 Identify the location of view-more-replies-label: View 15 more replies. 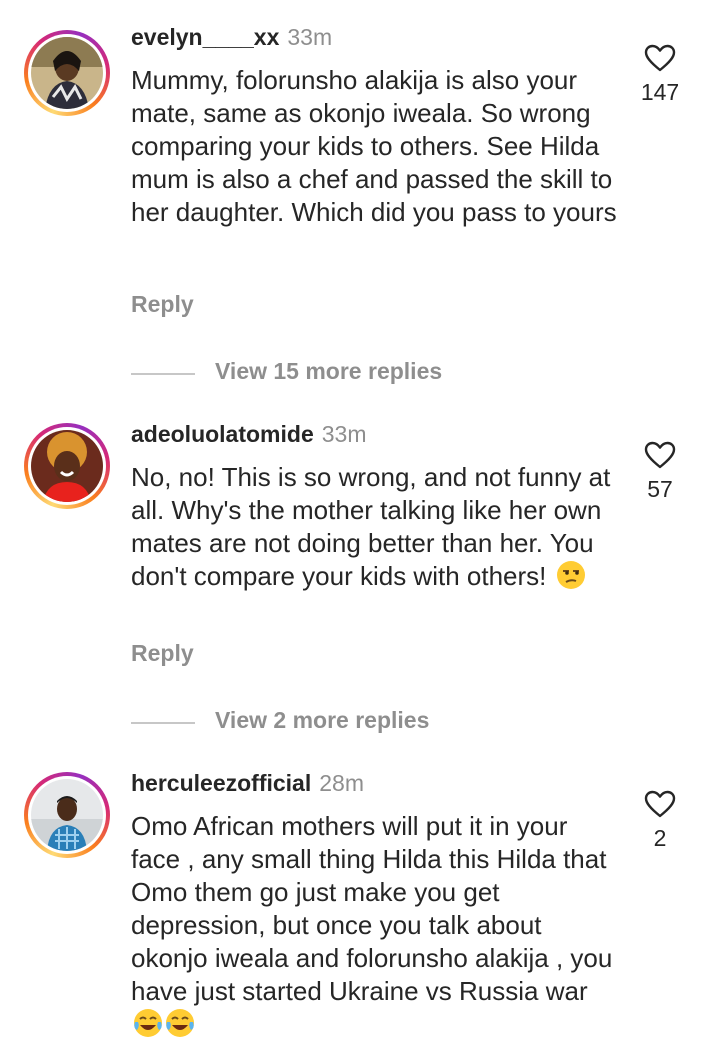
(328, 371).